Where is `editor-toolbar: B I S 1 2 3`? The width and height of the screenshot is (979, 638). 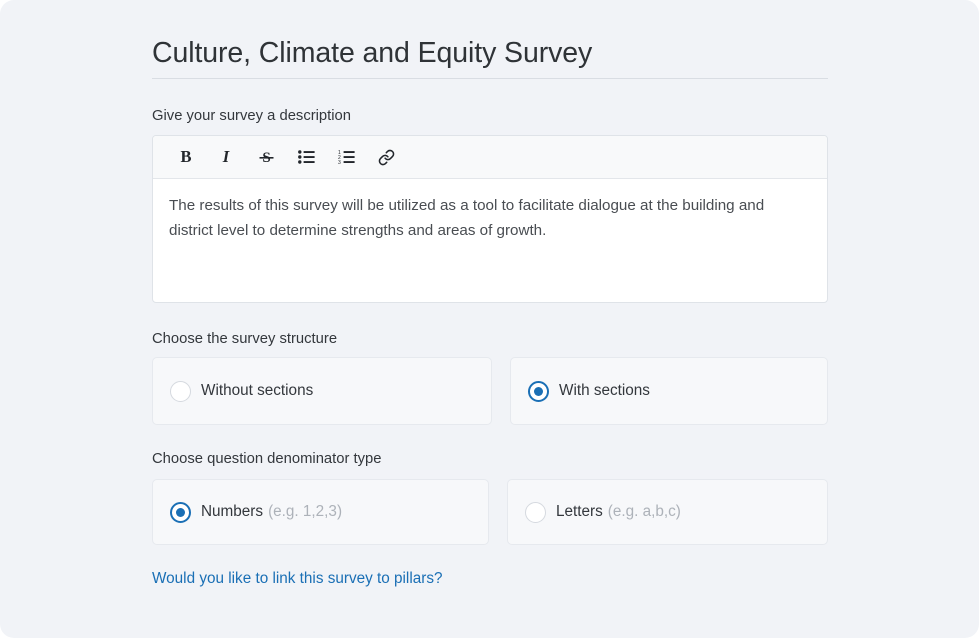
editor-toolbar: B I S 1 2 3 is located at coordinates (490, 157).